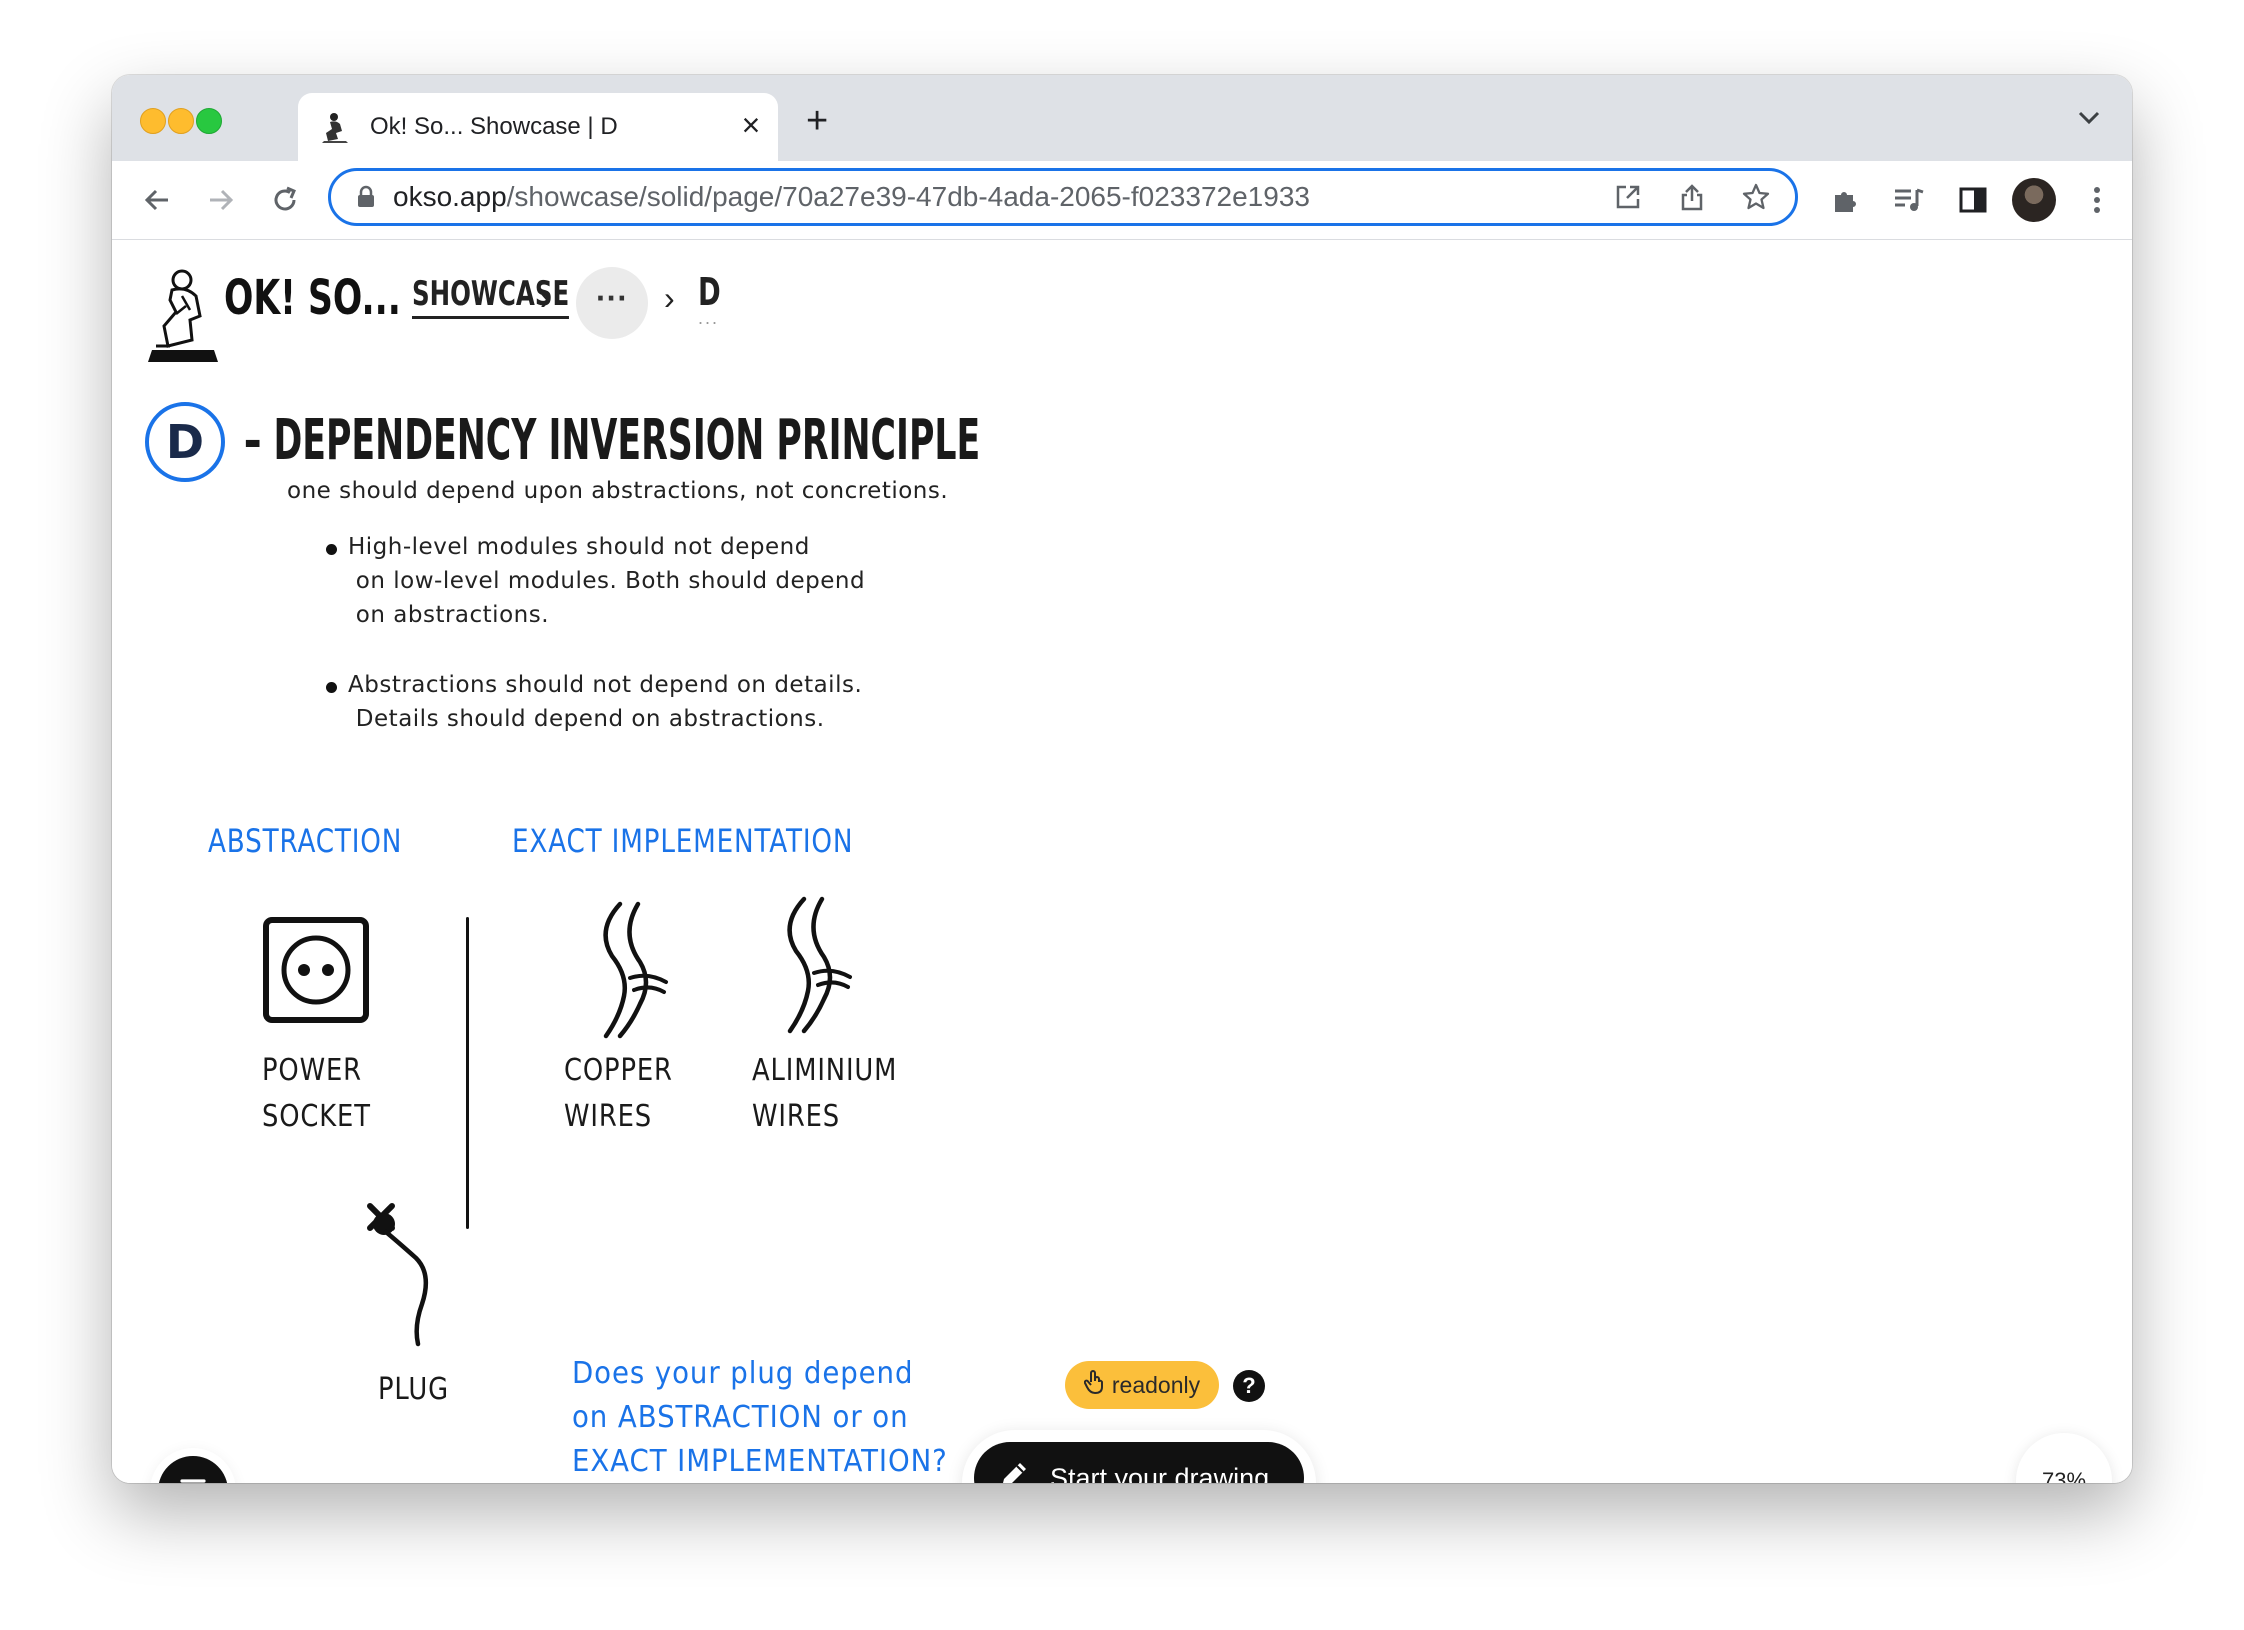  What do you see at coordinates (221, 200) in the screenshot?
I see `forward-arrow-icon` at bounding box center [221, 200].